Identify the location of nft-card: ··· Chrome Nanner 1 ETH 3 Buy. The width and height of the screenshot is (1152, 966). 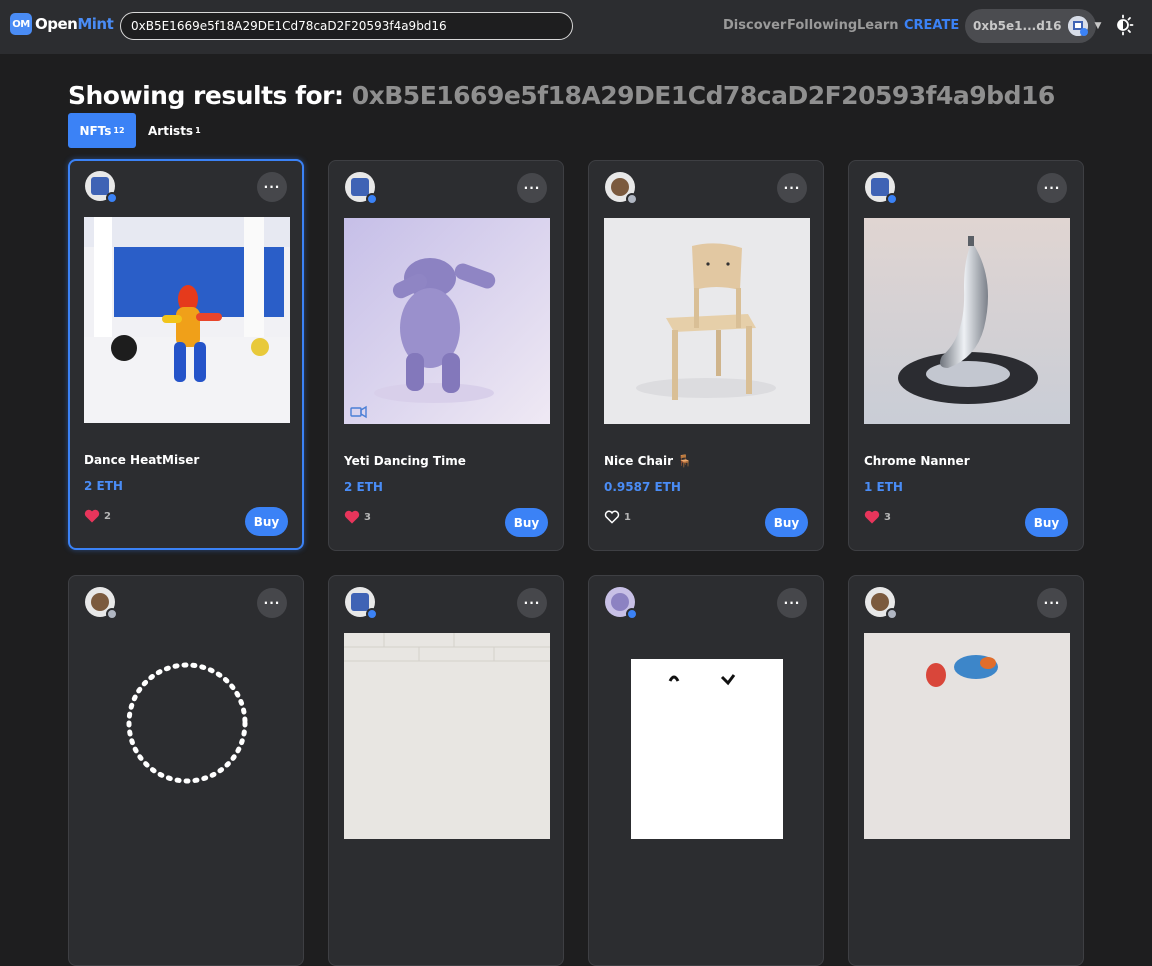
(966, 355).